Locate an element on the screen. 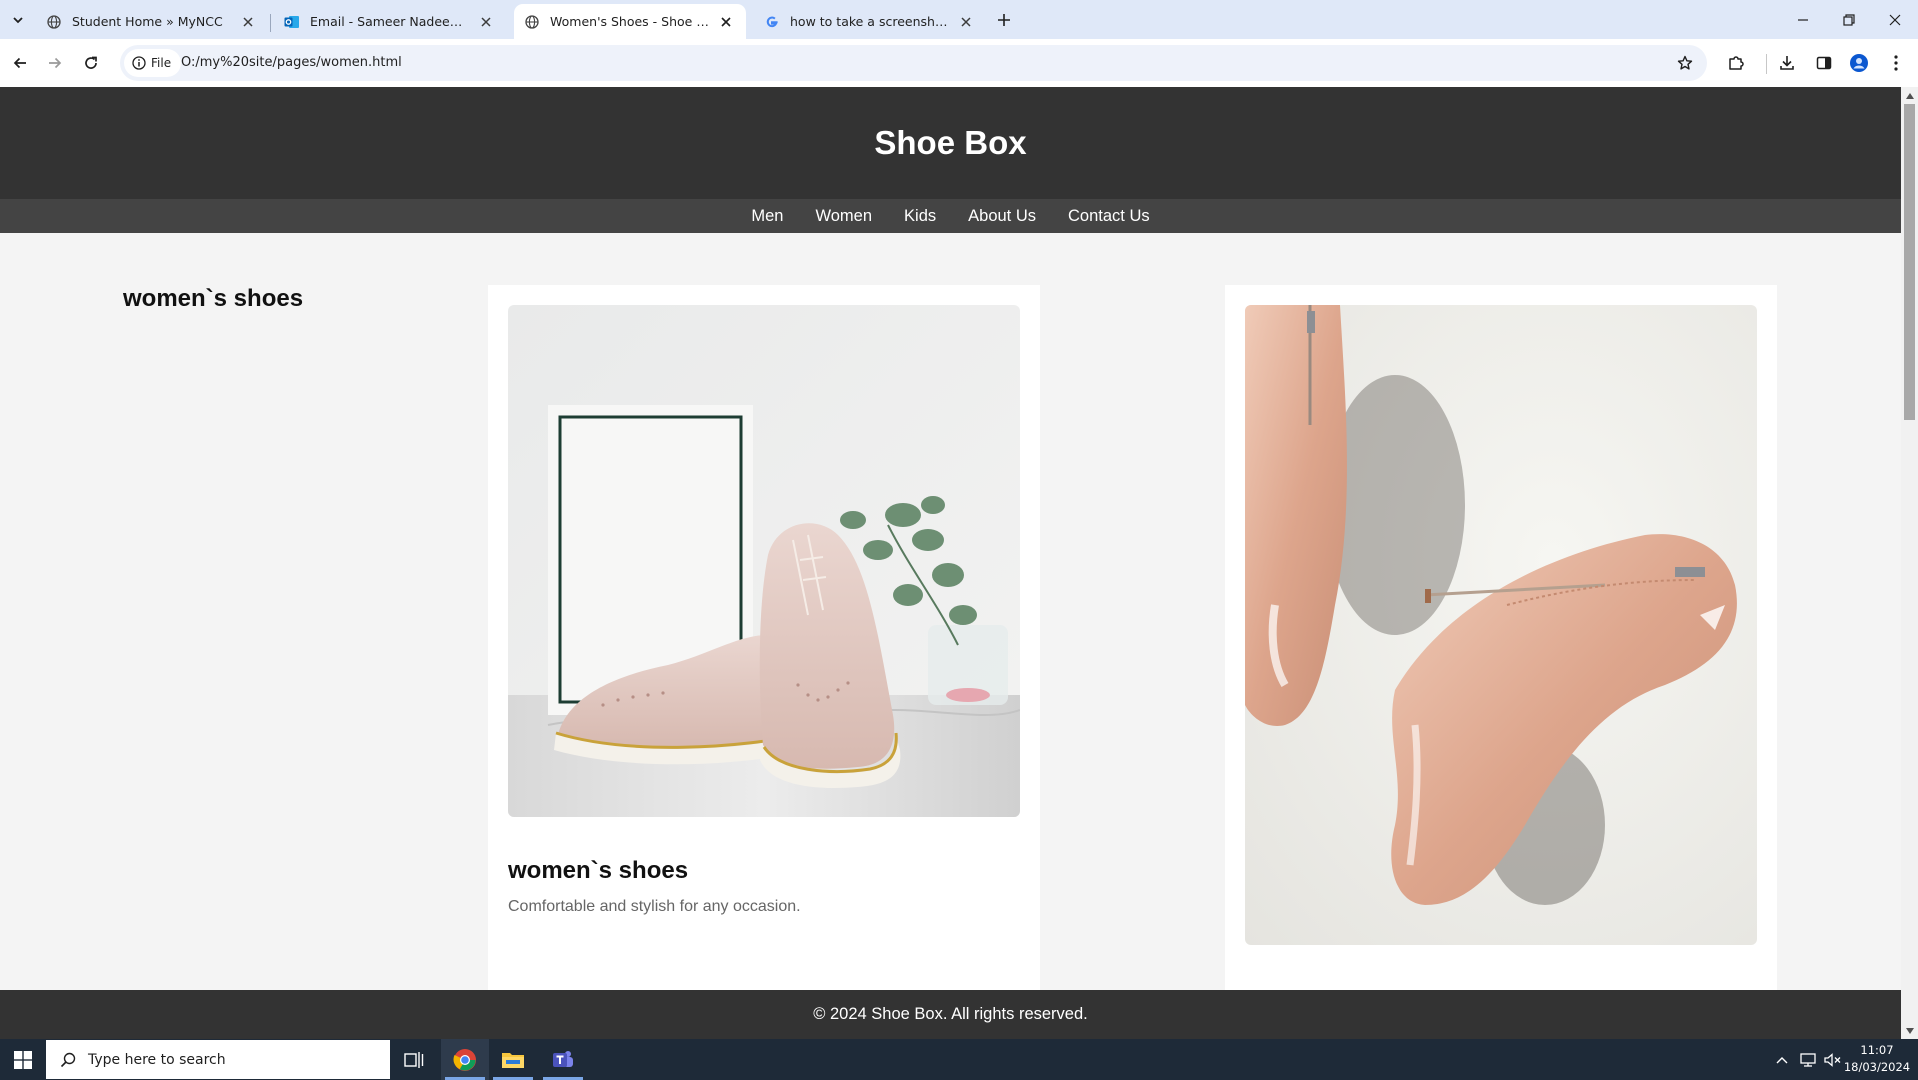 This screenshot has width=1918, height=1080. reload-button is located at coordinates (91, 63).